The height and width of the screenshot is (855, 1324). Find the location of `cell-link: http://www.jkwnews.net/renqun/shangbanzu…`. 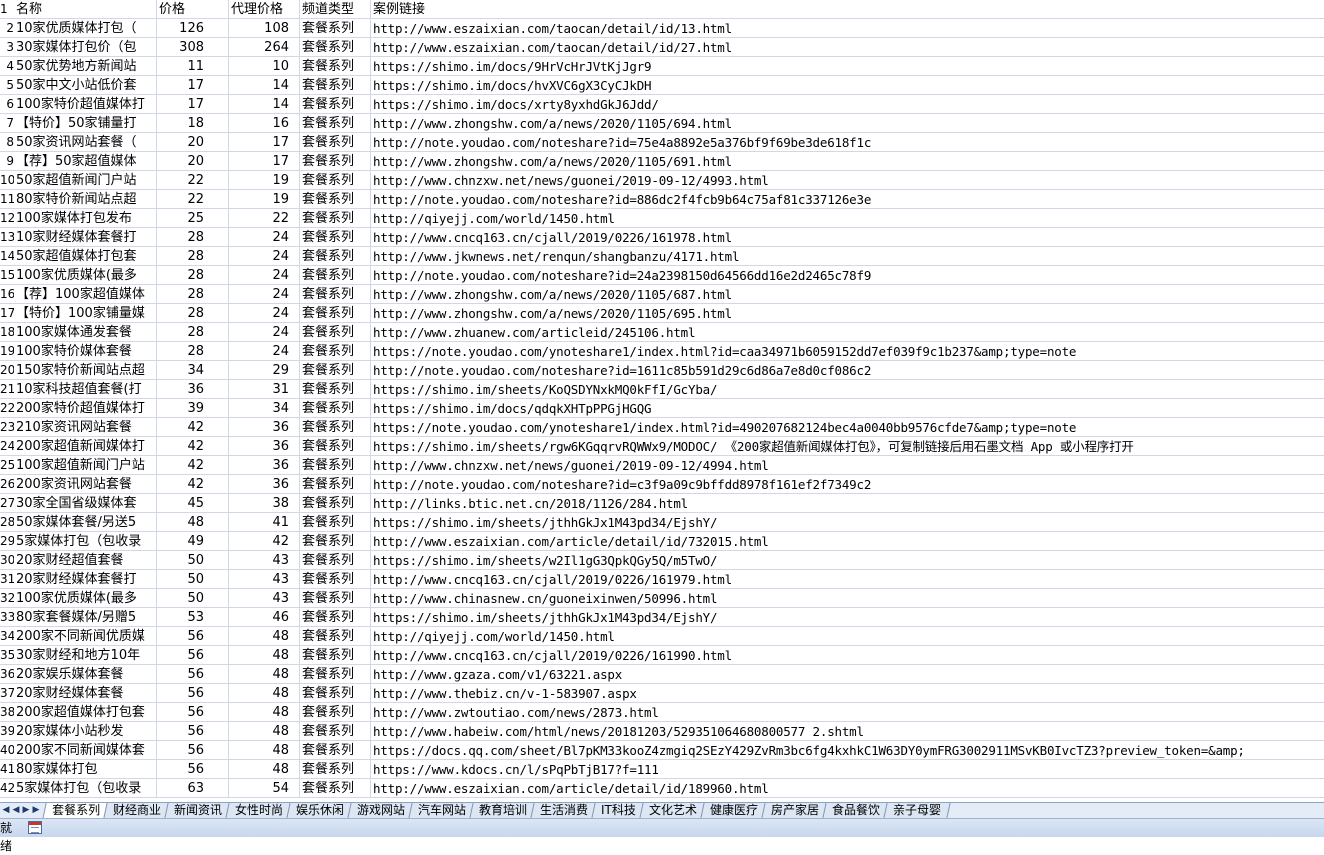

cell-link: http://www.jkwnews.net/renqun/shangbanzu… is located at coordinates (847, 256).